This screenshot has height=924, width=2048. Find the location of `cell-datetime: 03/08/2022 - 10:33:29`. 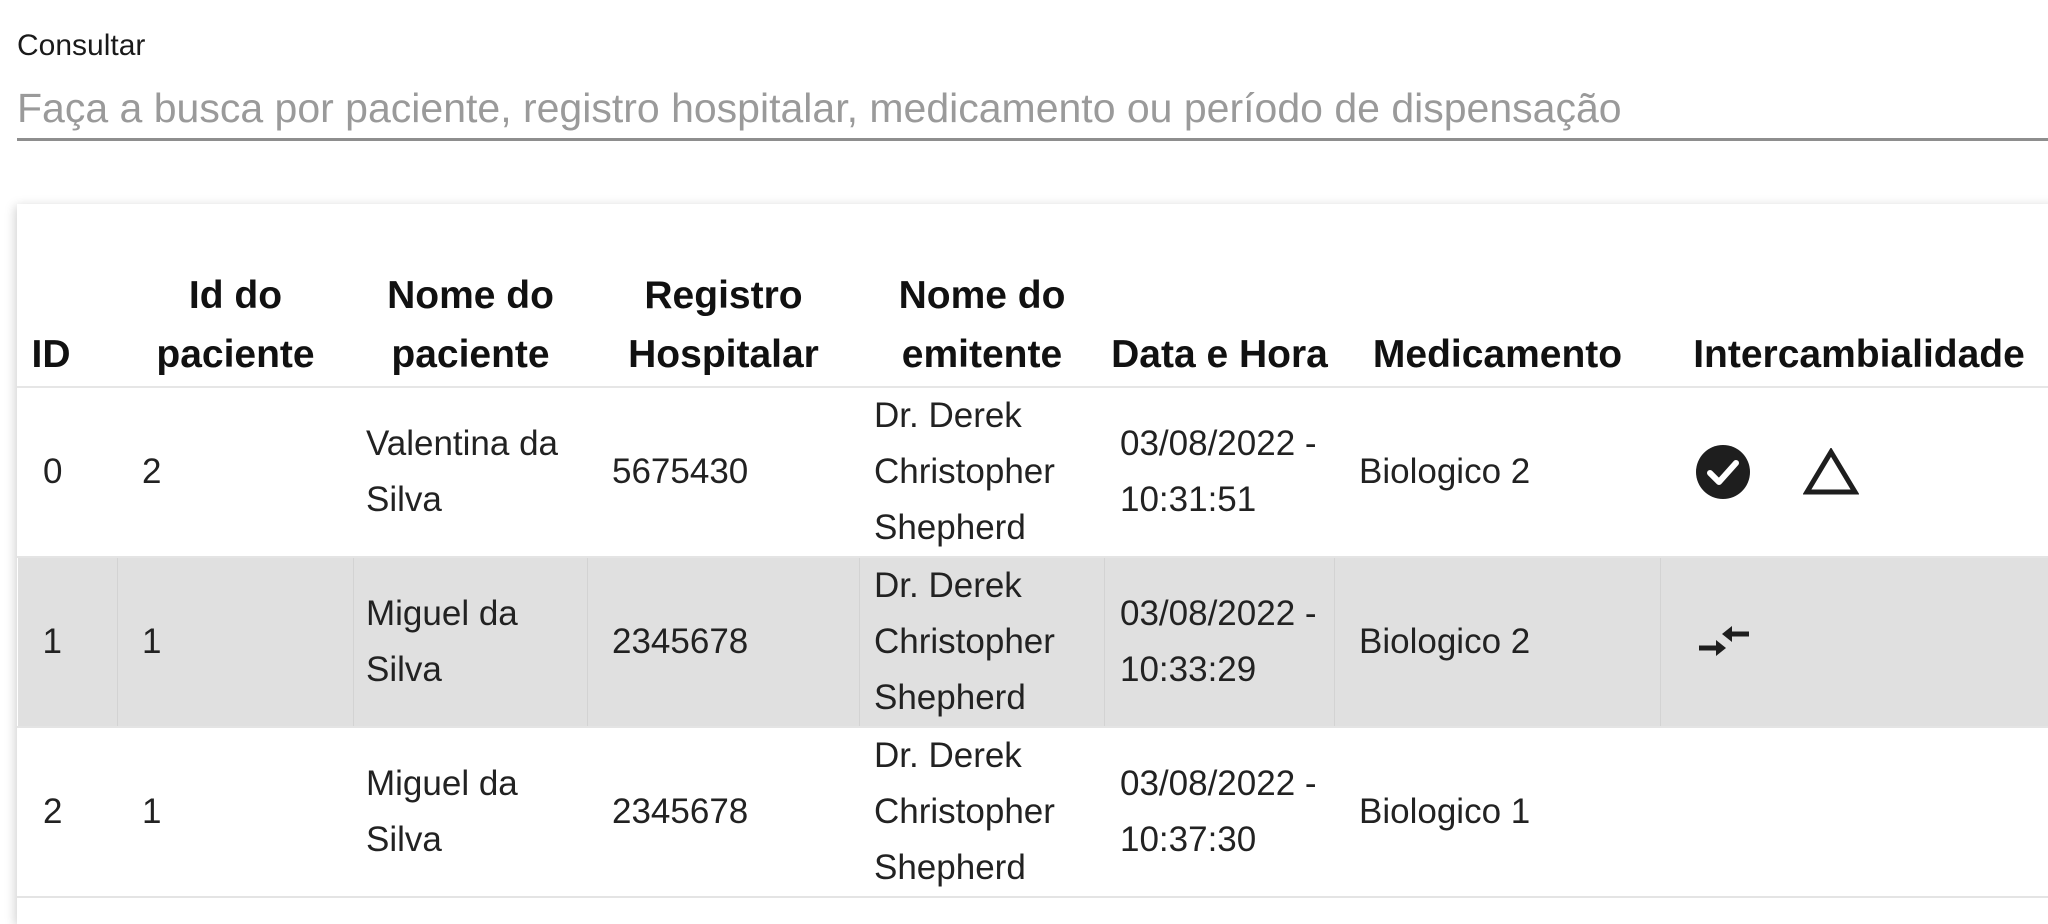

cell-datetime: 03/08/2022 - 10:33:29 is located at coordinates (1220, 642).